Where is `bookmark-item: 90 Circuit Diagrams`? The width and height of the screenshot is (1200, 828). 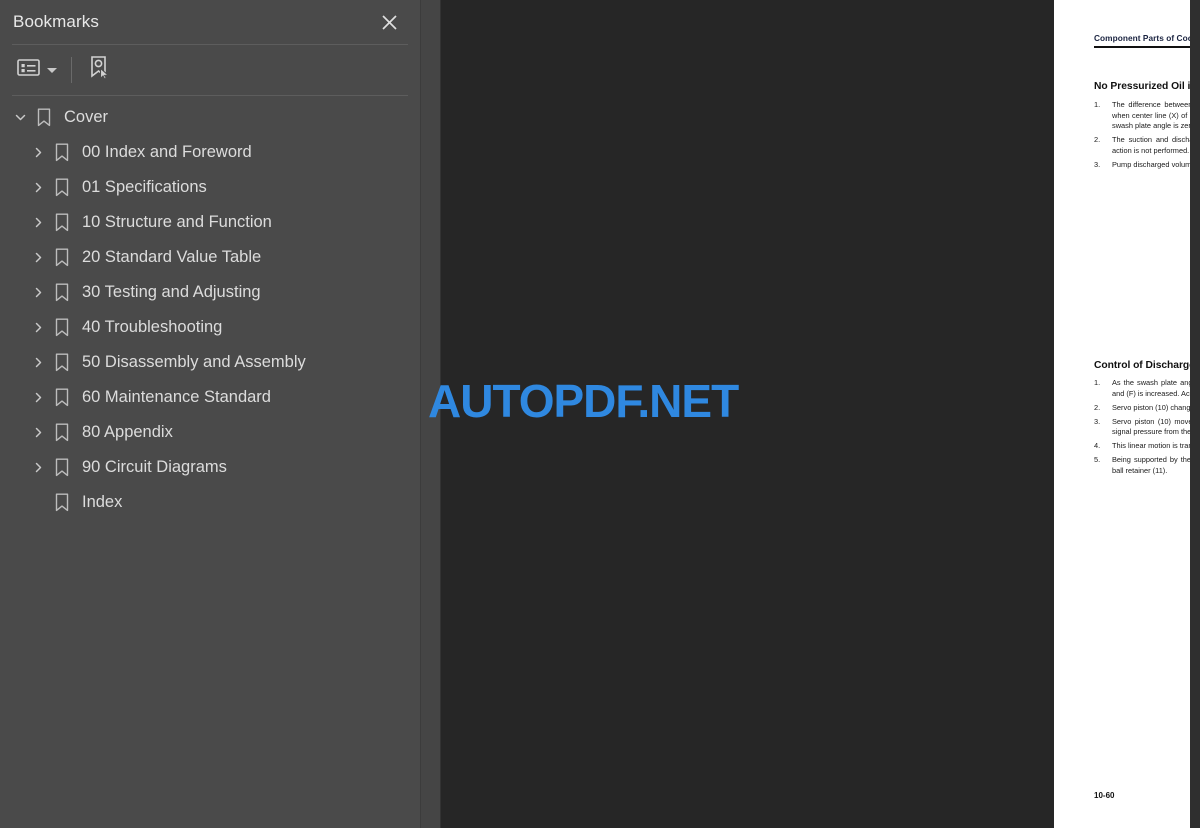 bookmark-item: 90 Circuit Diagrams is located at coordinates (210, 467).